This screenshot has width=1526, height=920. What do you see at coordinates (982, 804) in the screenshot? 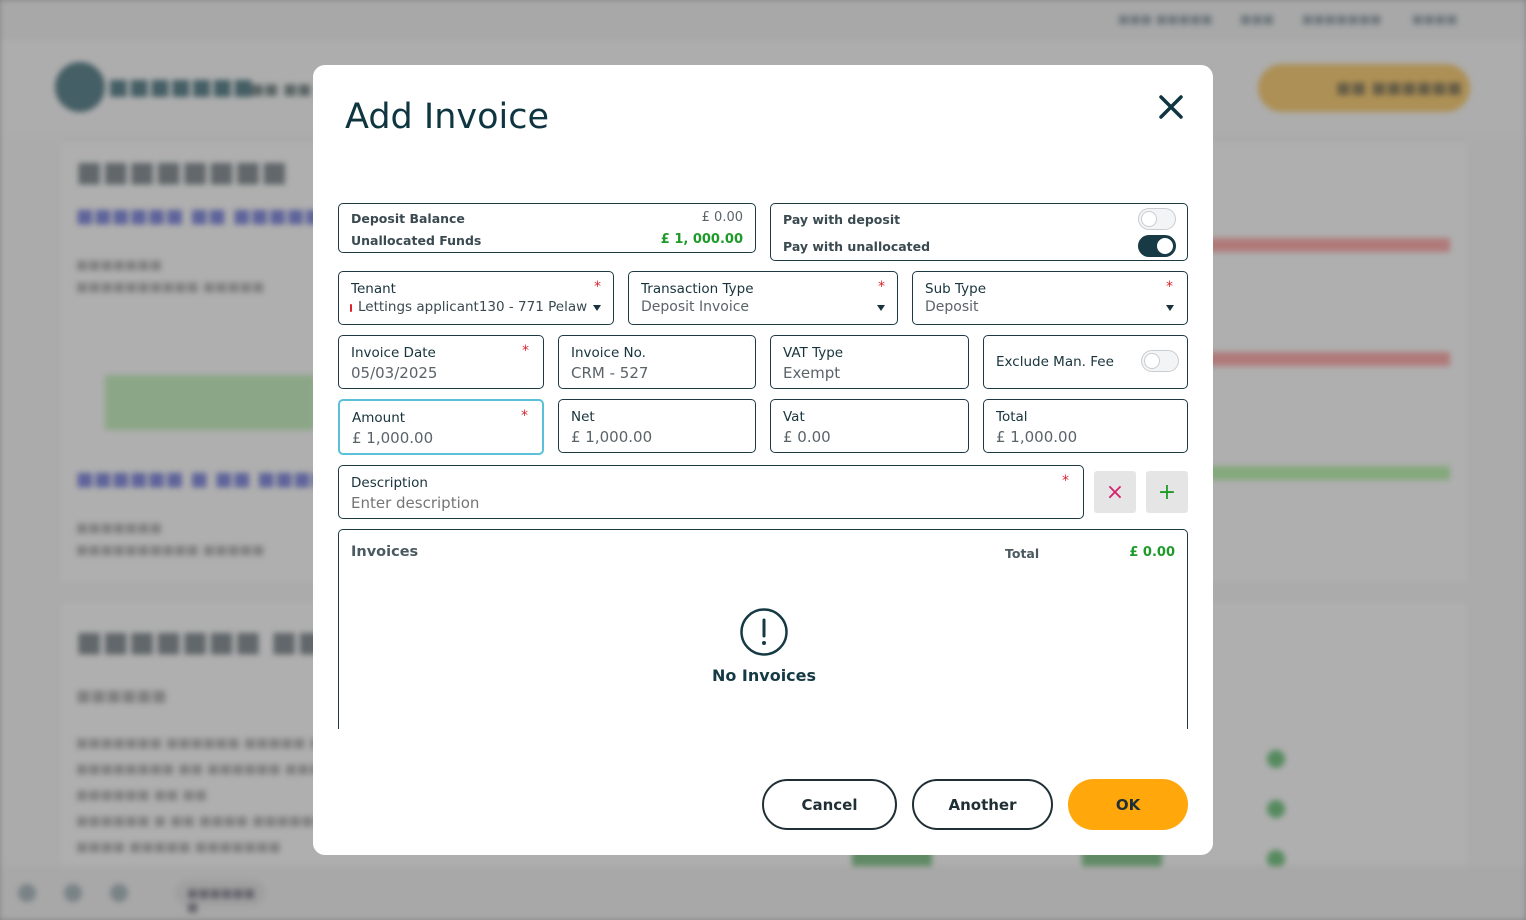
I see `another-button: Another` at bounding box center [982, 804].